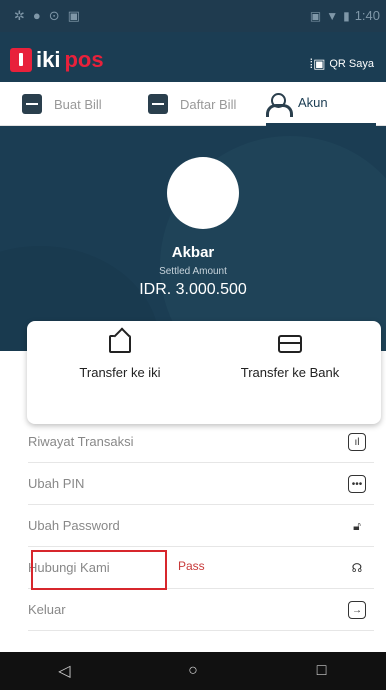 Image resolution: width=386 pixels, height=690 pixels. Describe the element at coordinates (279, 104) in the screenshot. I see `person-icon` at that location.